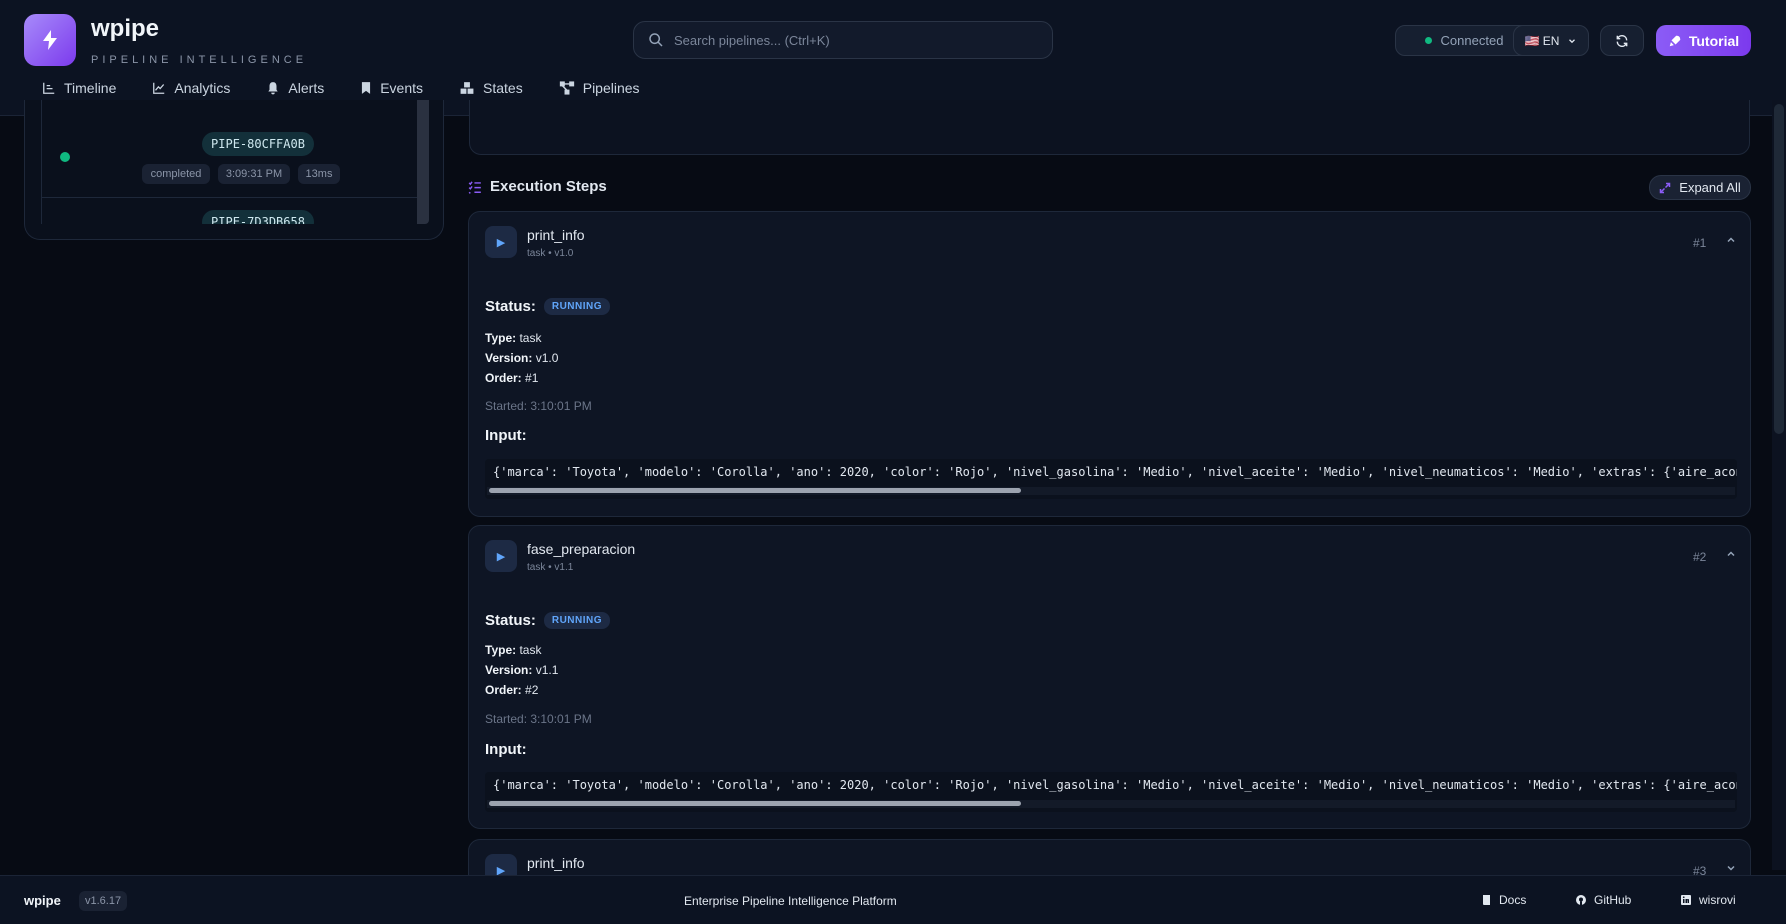 Image resolution: width=1786 pixels, height=924 pixels. I want to click on step-meta: task • v1.0, so click(550, 253).